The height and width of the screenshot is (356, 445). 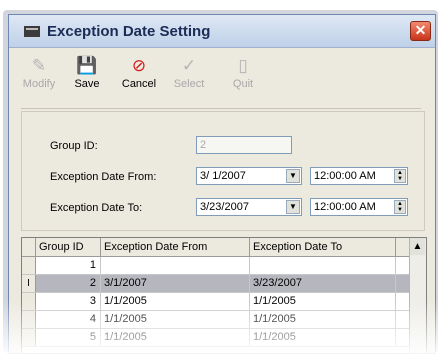 I want to click on cell-group-id: 3, so click(x=68, y=301).